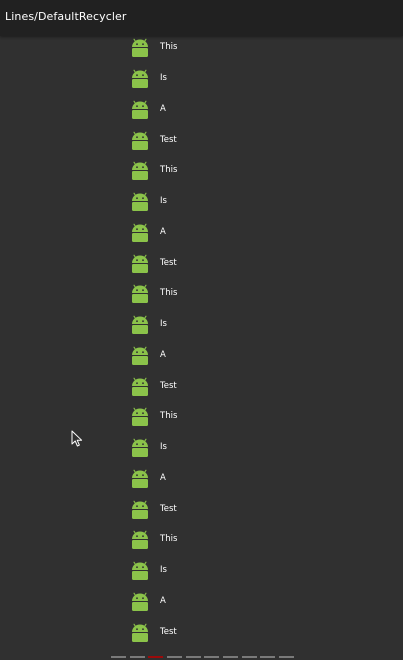 The image size is (403, 660). What do you see at coordinates (201, 18) in the screenshot?
I see `app-bar: Lines/DefaultRecycler` at bounding box center [201, 18].